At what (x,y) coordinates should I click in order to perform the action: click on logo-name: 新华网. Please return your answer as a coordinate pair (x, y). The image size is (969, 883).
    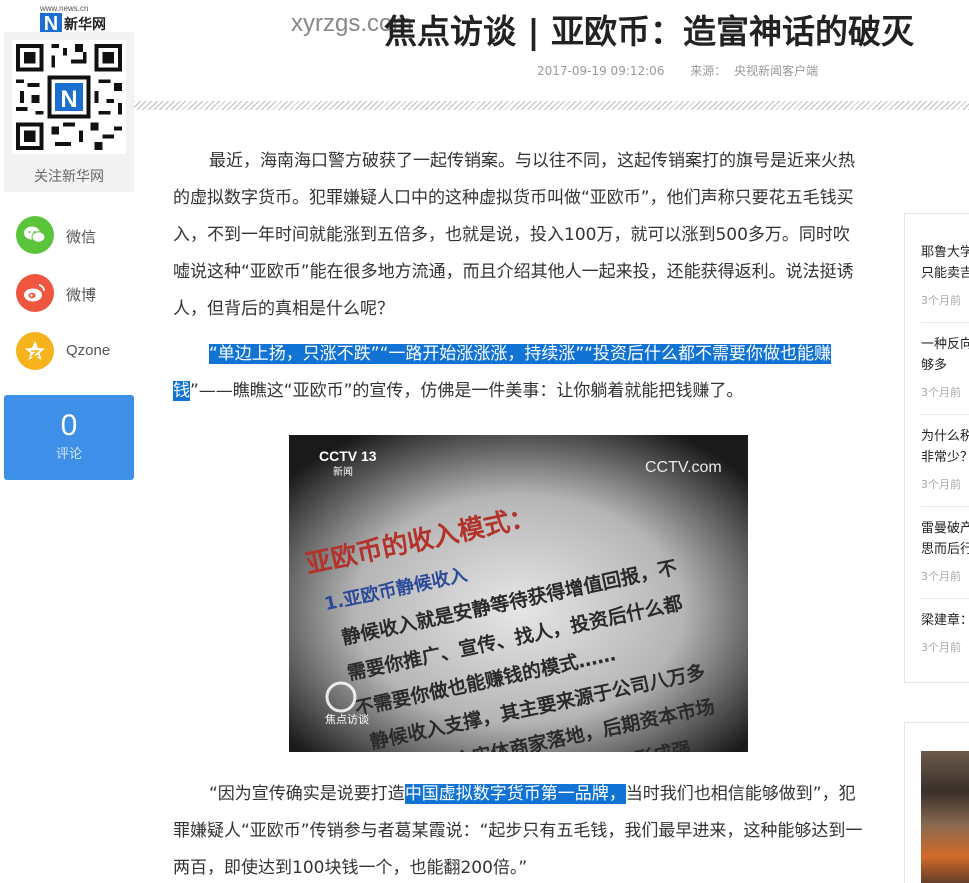
    Looking at the image, I should click on (85, 25).